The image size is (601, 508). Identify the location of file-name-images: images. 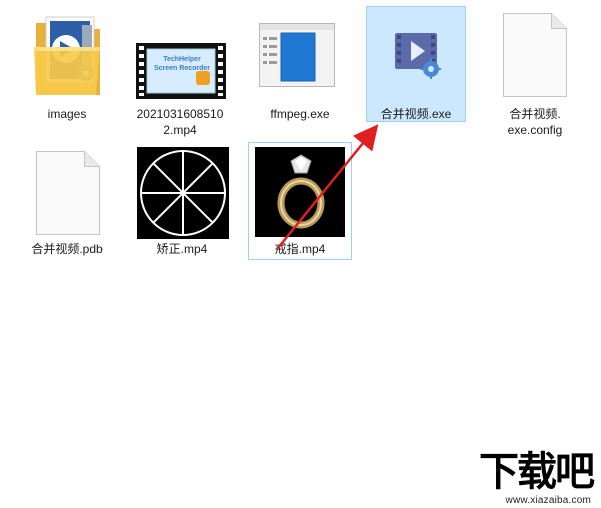
(67, 114).